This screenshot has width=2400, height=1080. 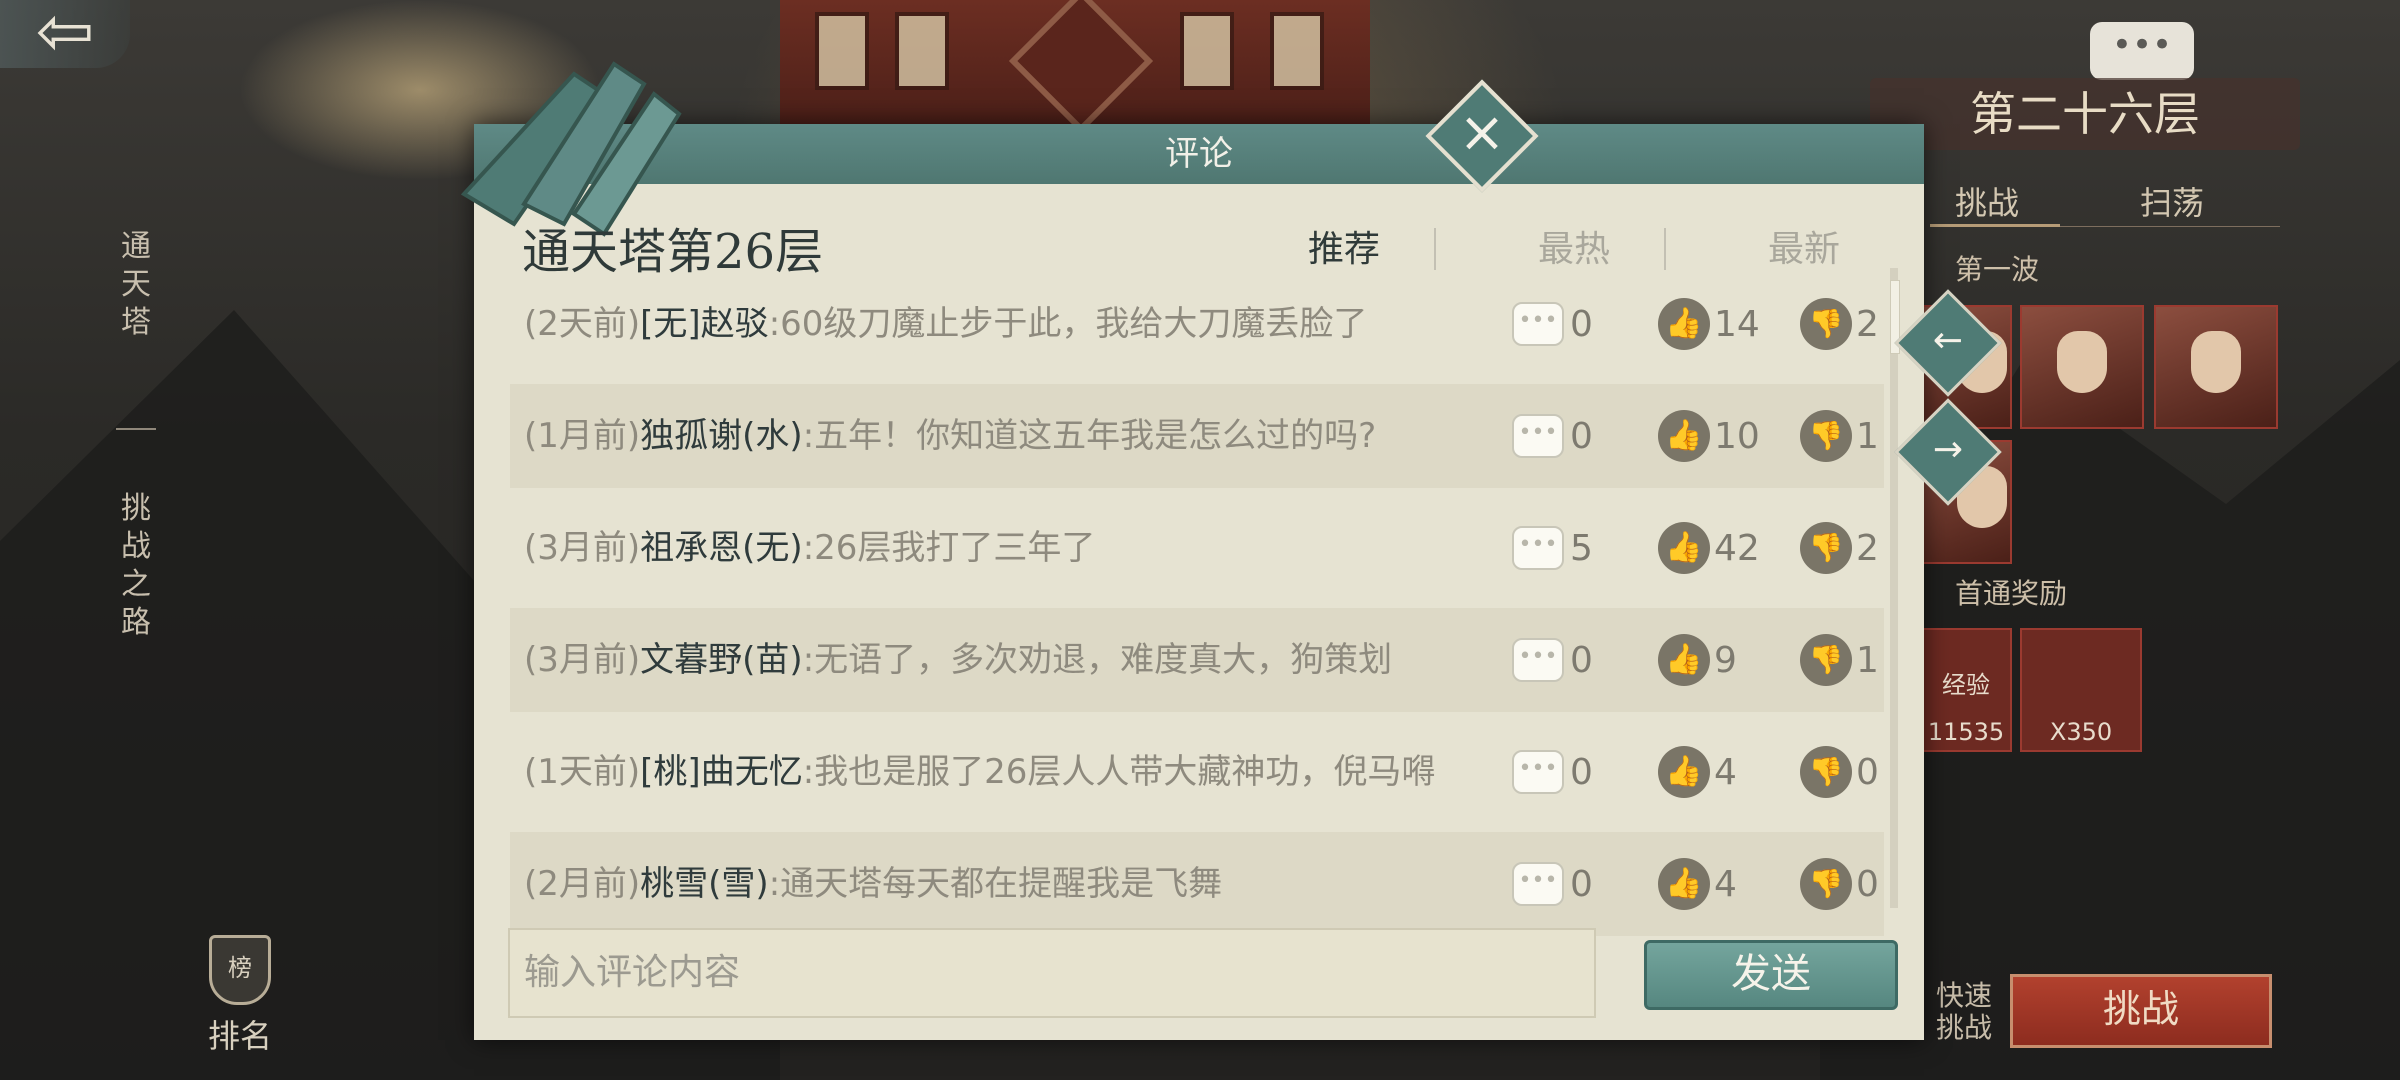 I want to click on arrow-right-icon: →, so click(x=1948, y=449).